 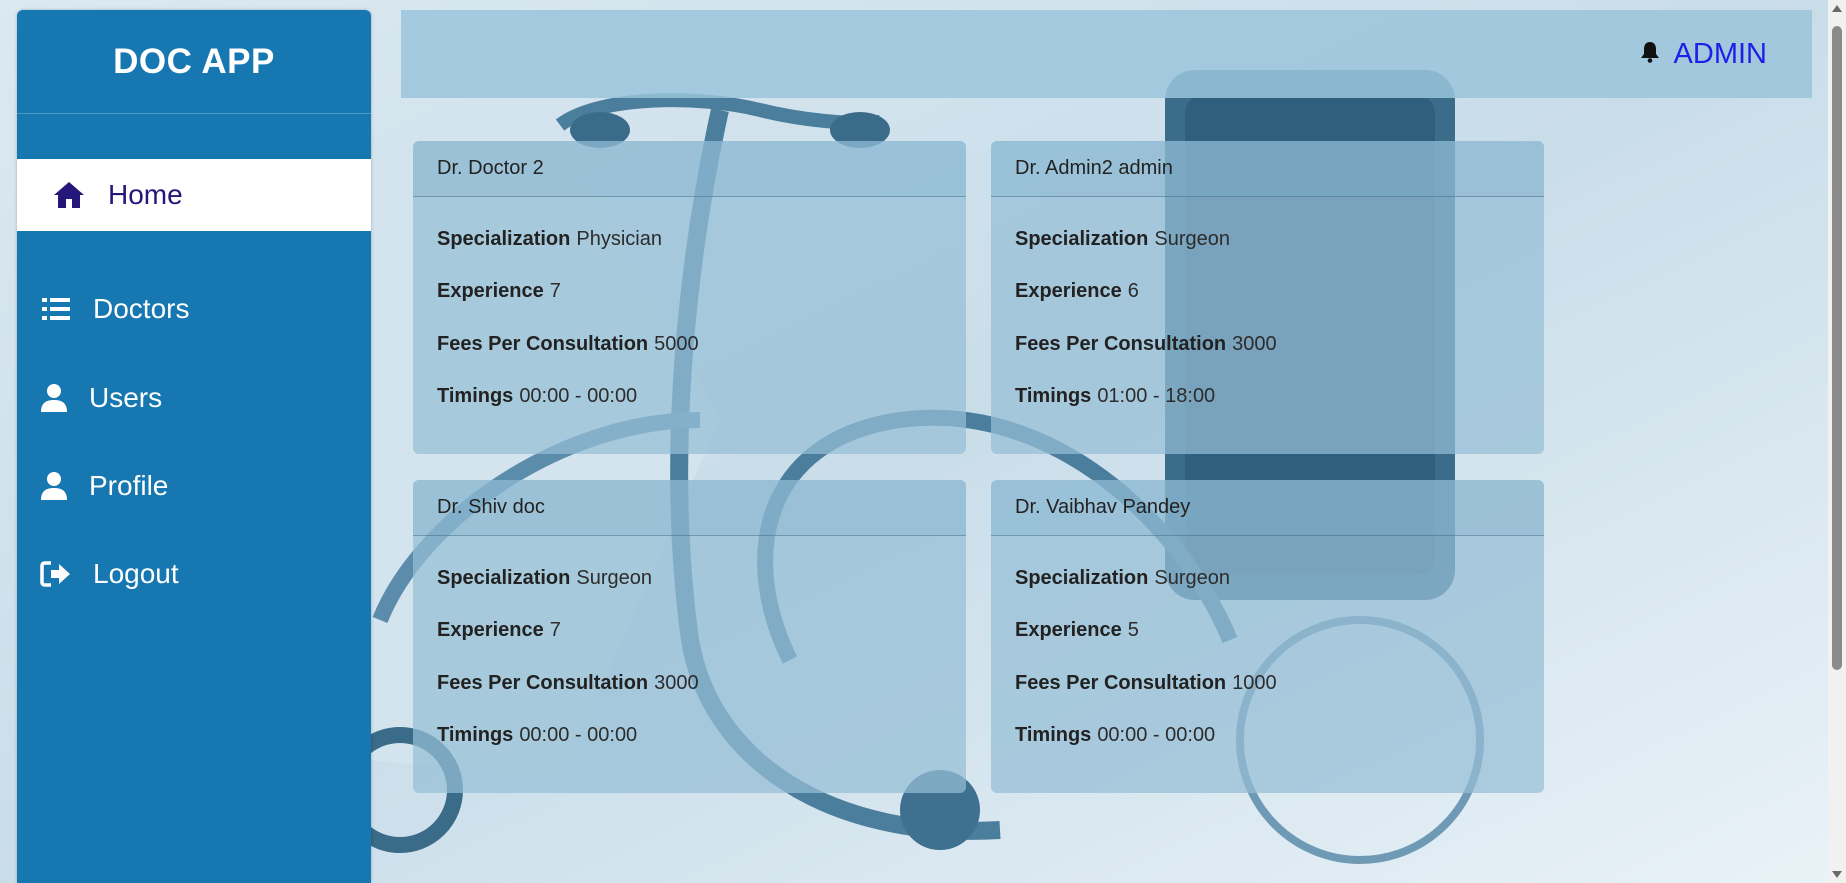 What do you see at coordinates (194, 574) in the screenshot?
I see `sidebar-item-logout: Logout` at bounding box center [194, 574].